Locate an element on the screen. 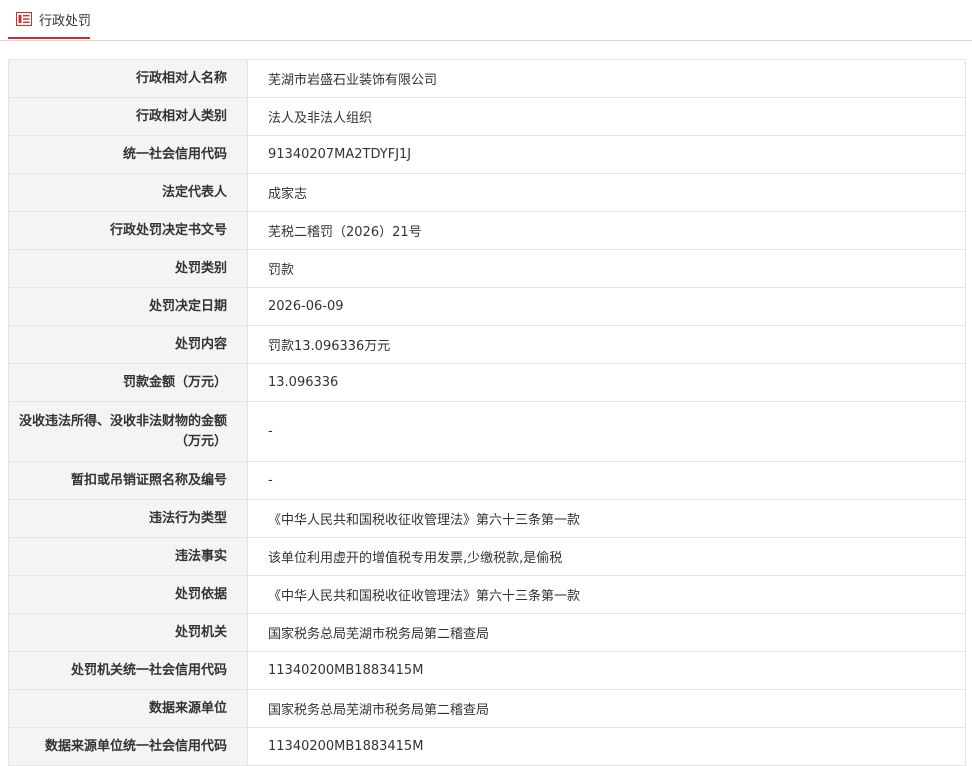 This screenshot has width=972, height=766. table-row: 处罚机关统一社会信用代码 11340200MB1883415M is located at coordinates (487, 670).